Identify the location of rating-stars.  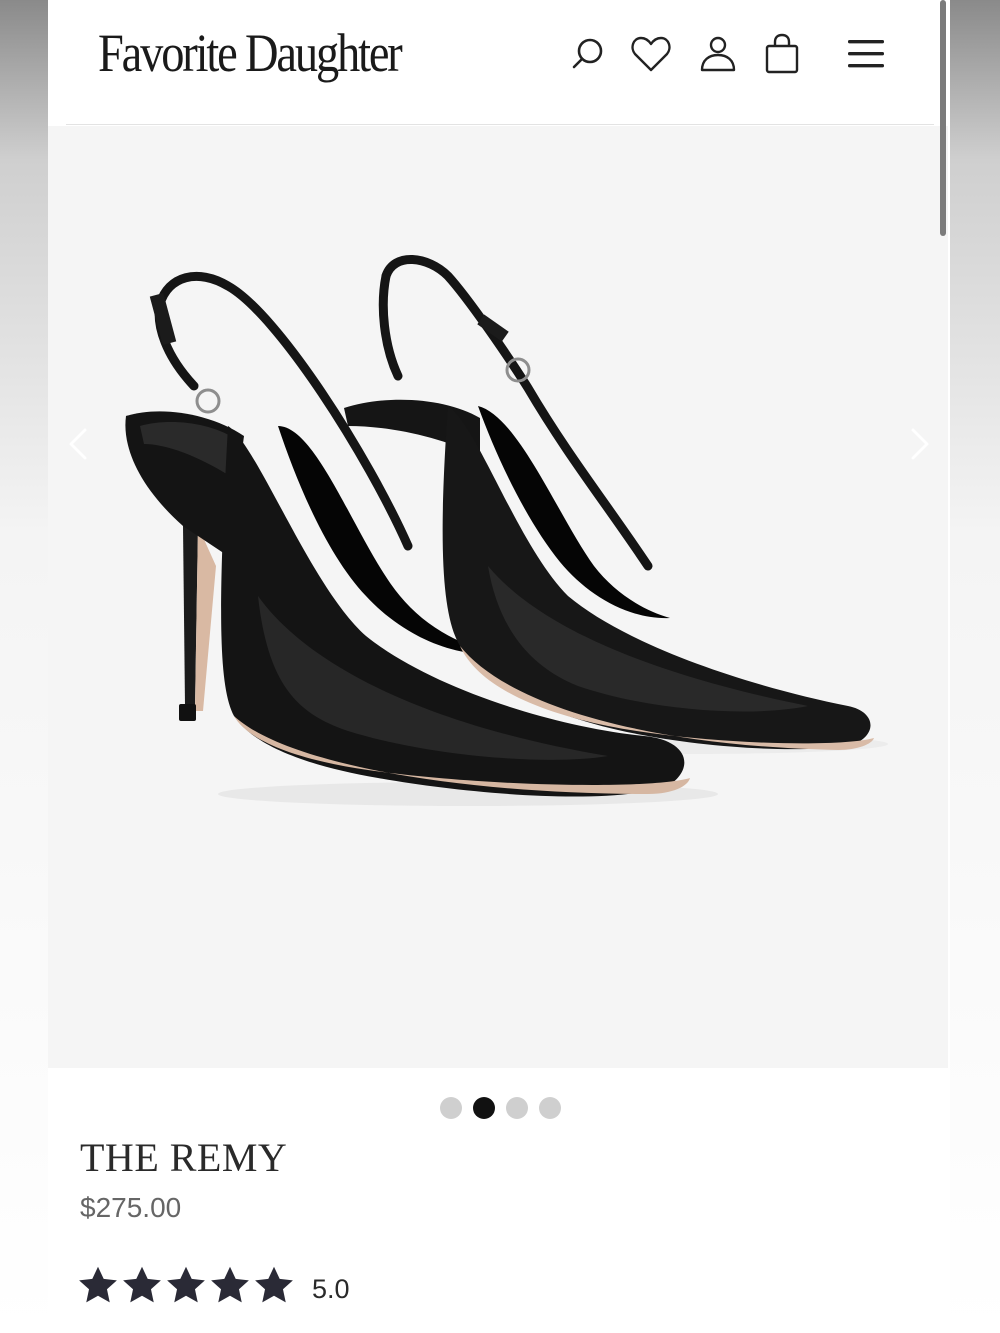
(186, 1286).